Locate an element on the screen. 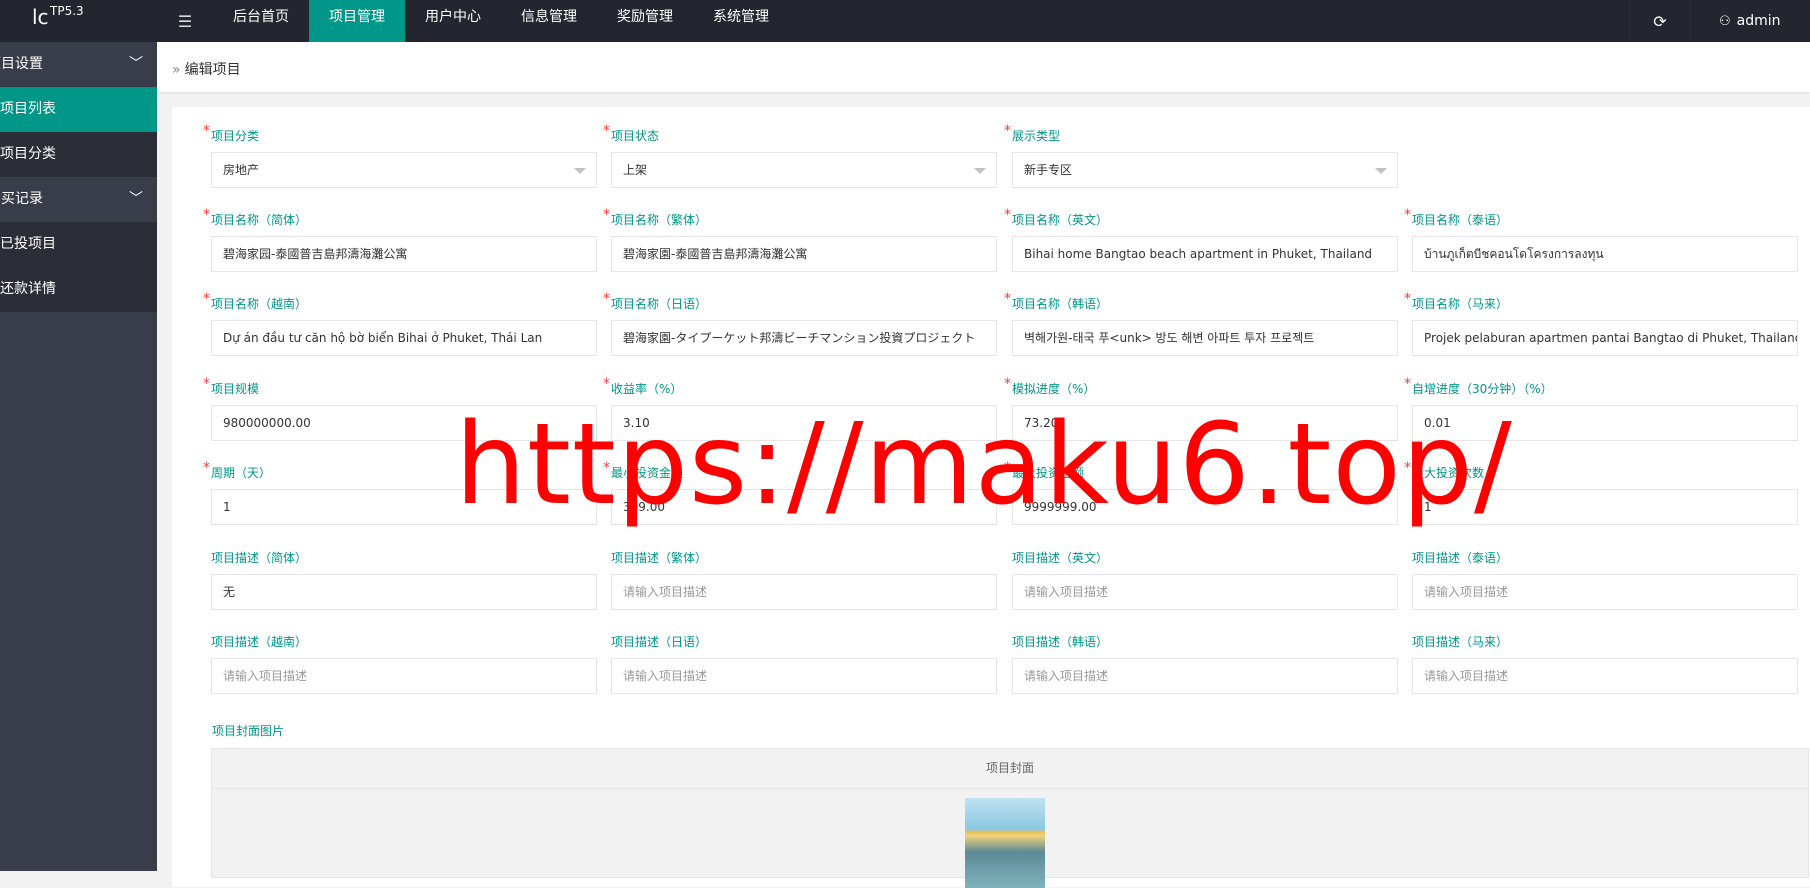  sidebar-group-label: 项目设置 is located at coordinates (21, 64).